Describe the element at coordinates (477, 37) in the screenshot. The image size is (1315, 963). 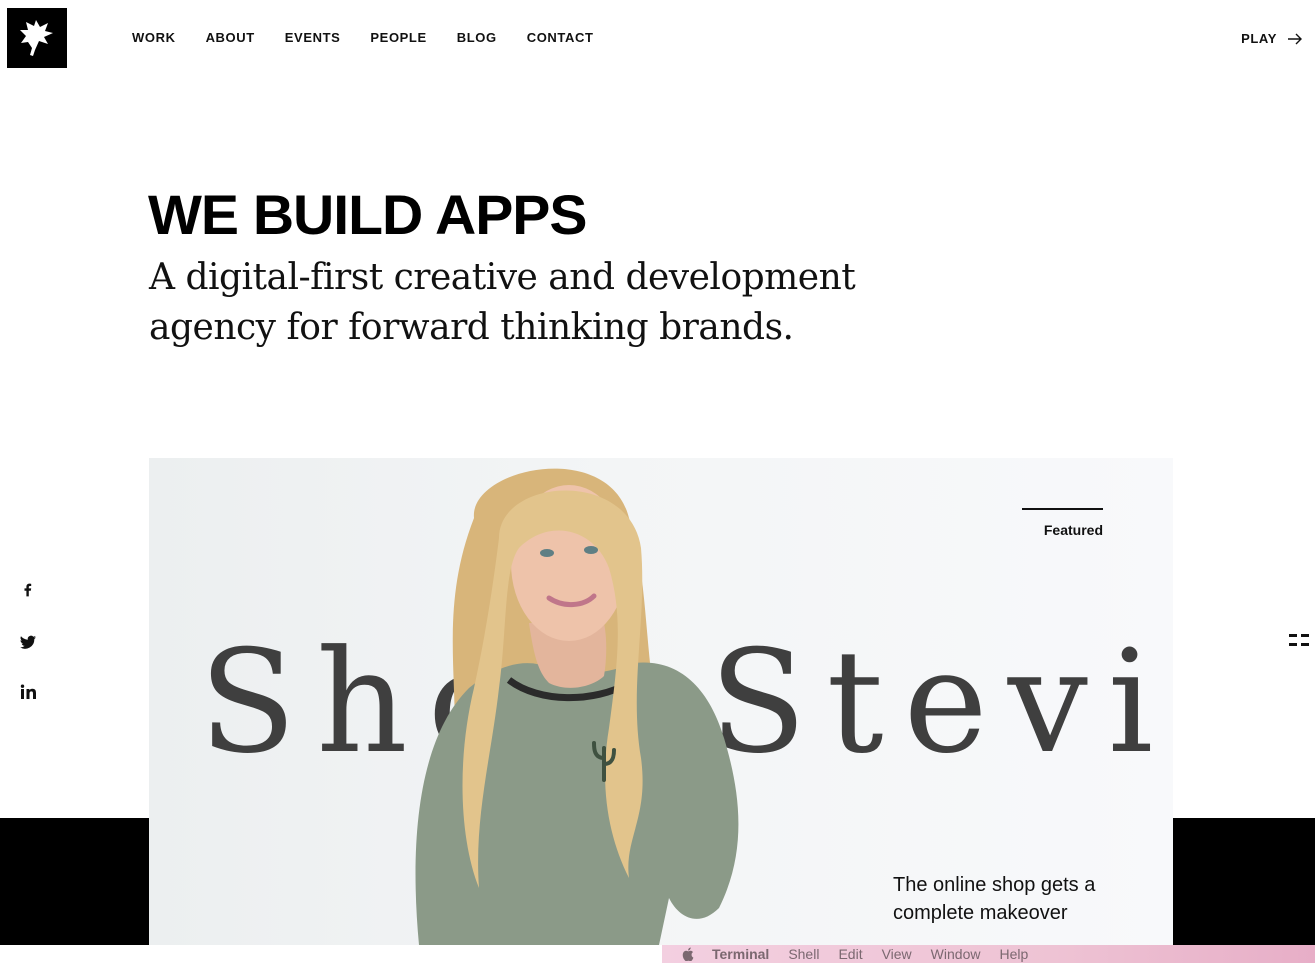
I see `nav-blog: BLOG` at that location.